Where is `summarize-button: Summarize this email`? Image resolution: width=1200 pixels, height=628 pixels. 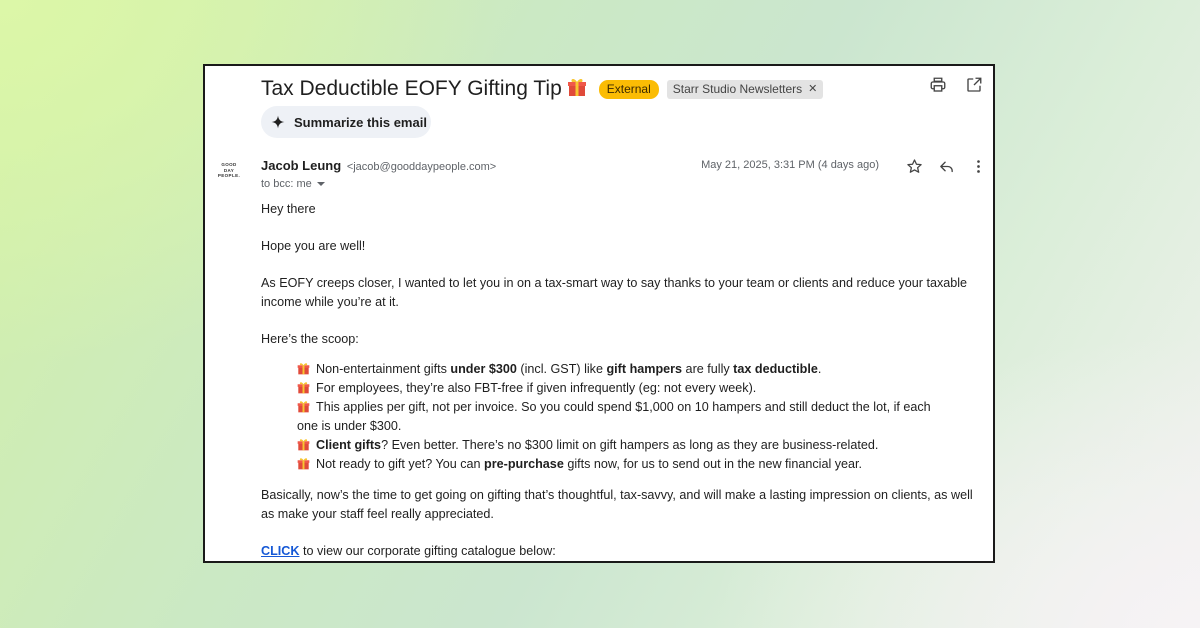
summarize-button: Summarize this email is located at coordinates (346, 122).